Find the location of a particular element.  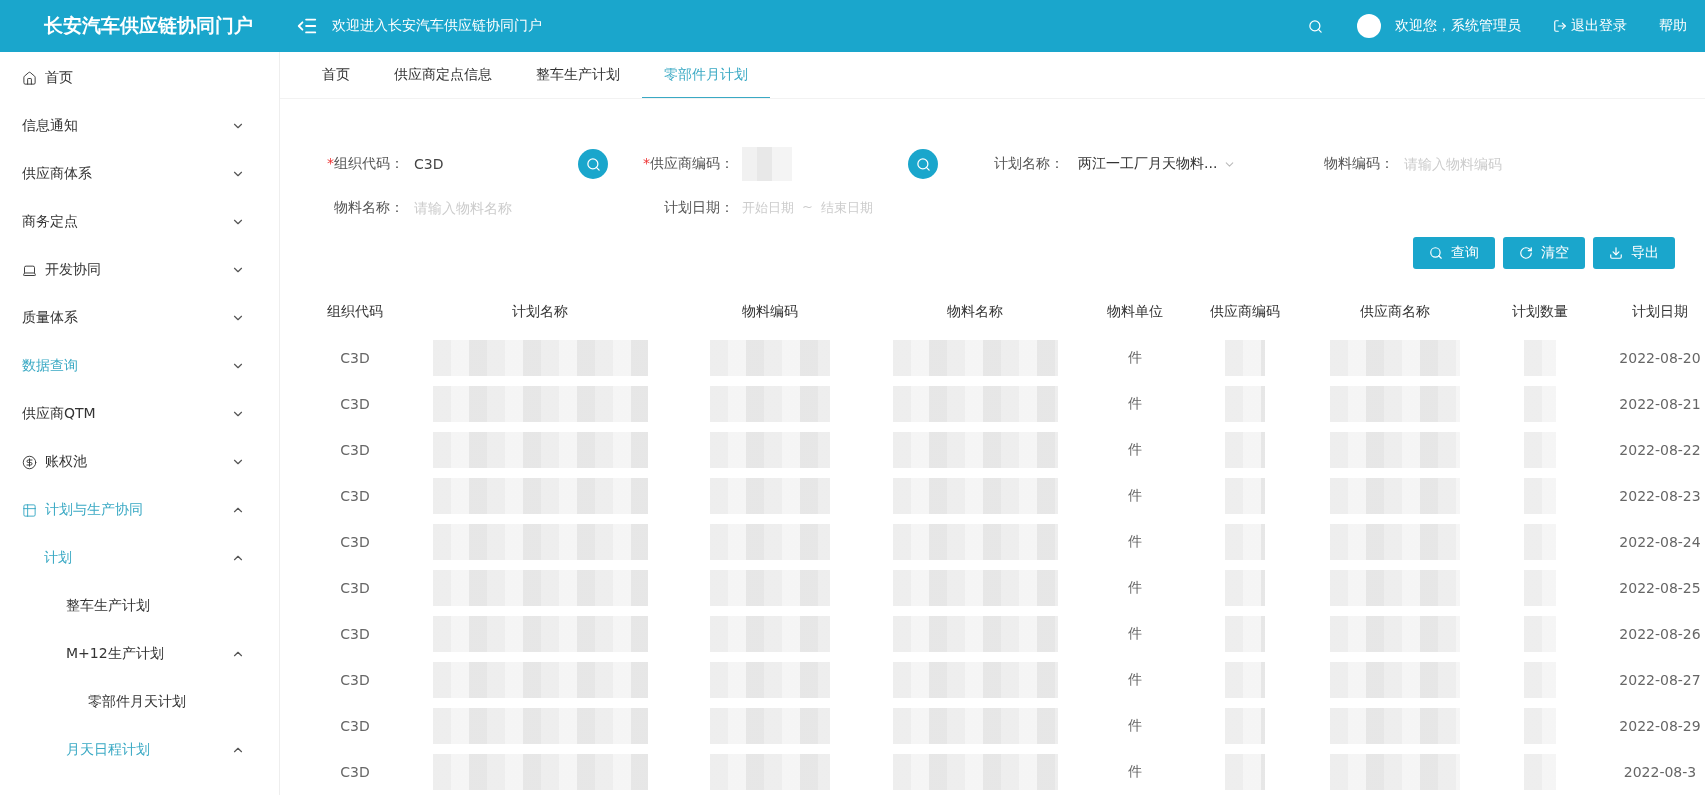

tab: 供应商定点信息 is located at coordinates (443, 75).